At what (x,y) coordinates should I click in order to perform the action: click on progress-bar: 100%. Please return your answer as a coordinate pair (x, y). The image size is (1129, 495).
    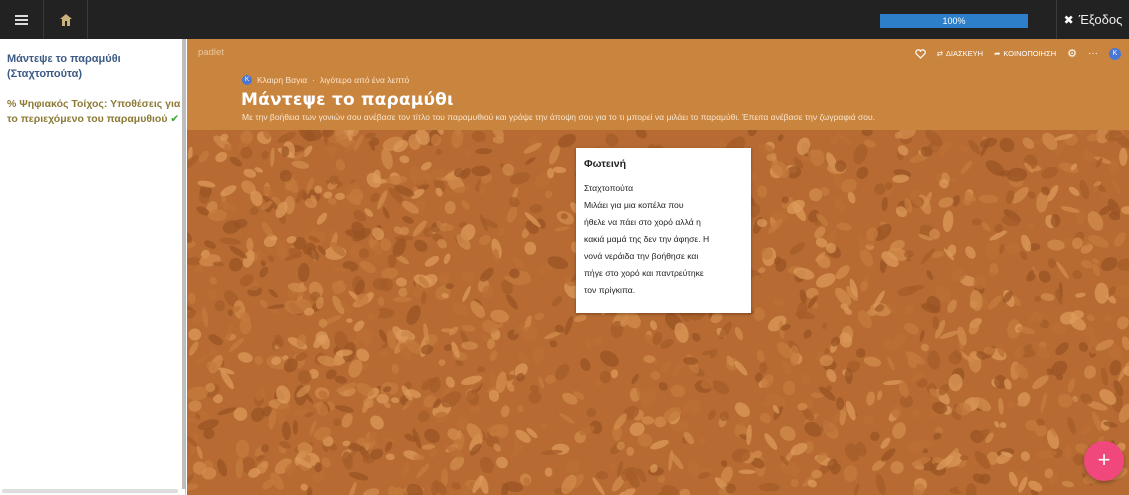
    Looking at the image, I should click on (954, 21).